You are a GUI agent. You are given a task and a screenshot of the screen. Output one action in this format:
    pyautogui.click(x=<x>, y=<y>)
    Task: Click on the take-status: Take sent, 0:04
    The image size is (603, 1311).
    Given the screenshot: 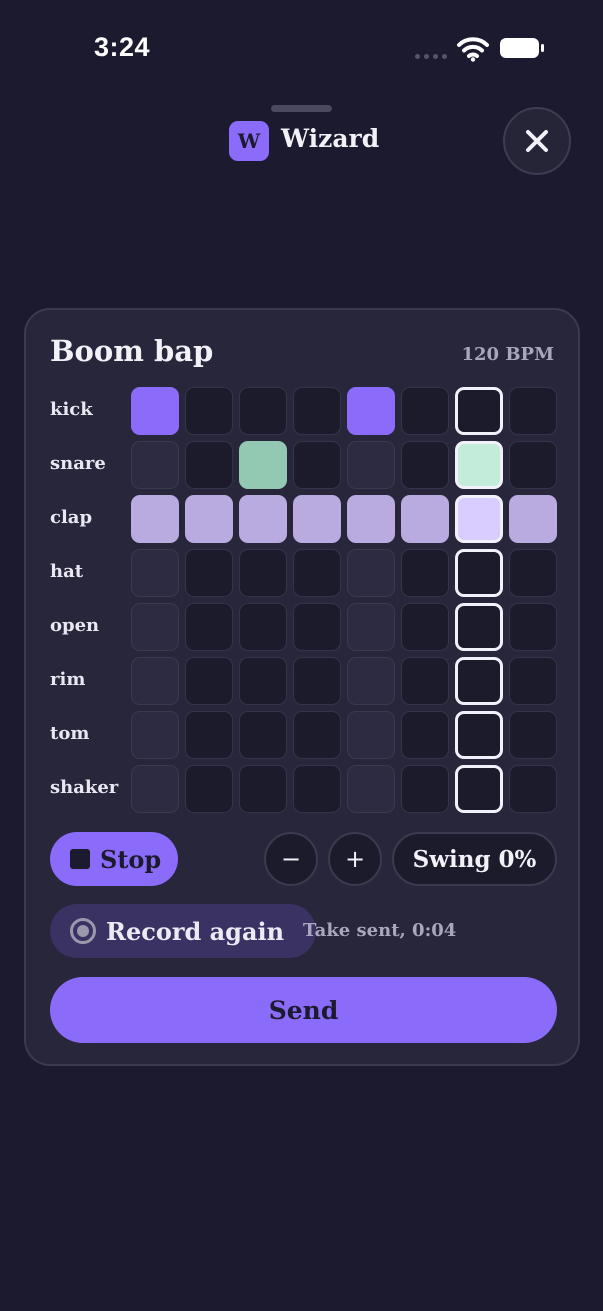 What is the action you would take?
    pyautogui.click(x=380, y=930)
    